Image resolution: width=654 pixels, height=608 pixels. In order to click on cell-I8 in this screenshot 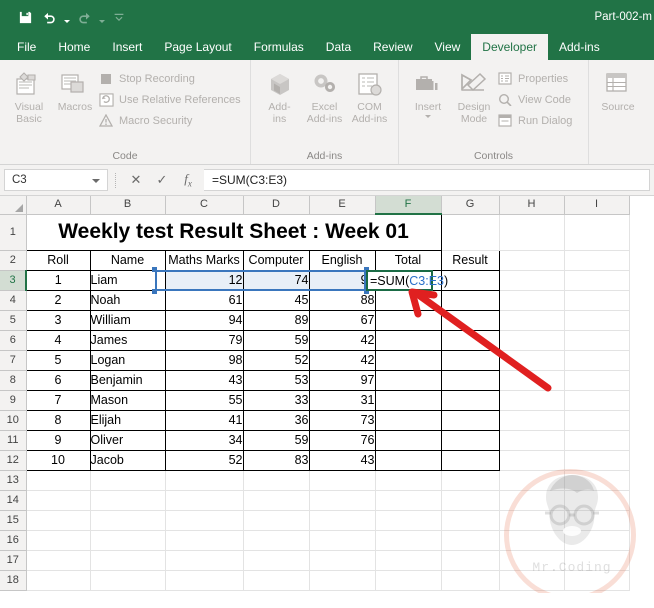, I will do `click(597, 380)`.